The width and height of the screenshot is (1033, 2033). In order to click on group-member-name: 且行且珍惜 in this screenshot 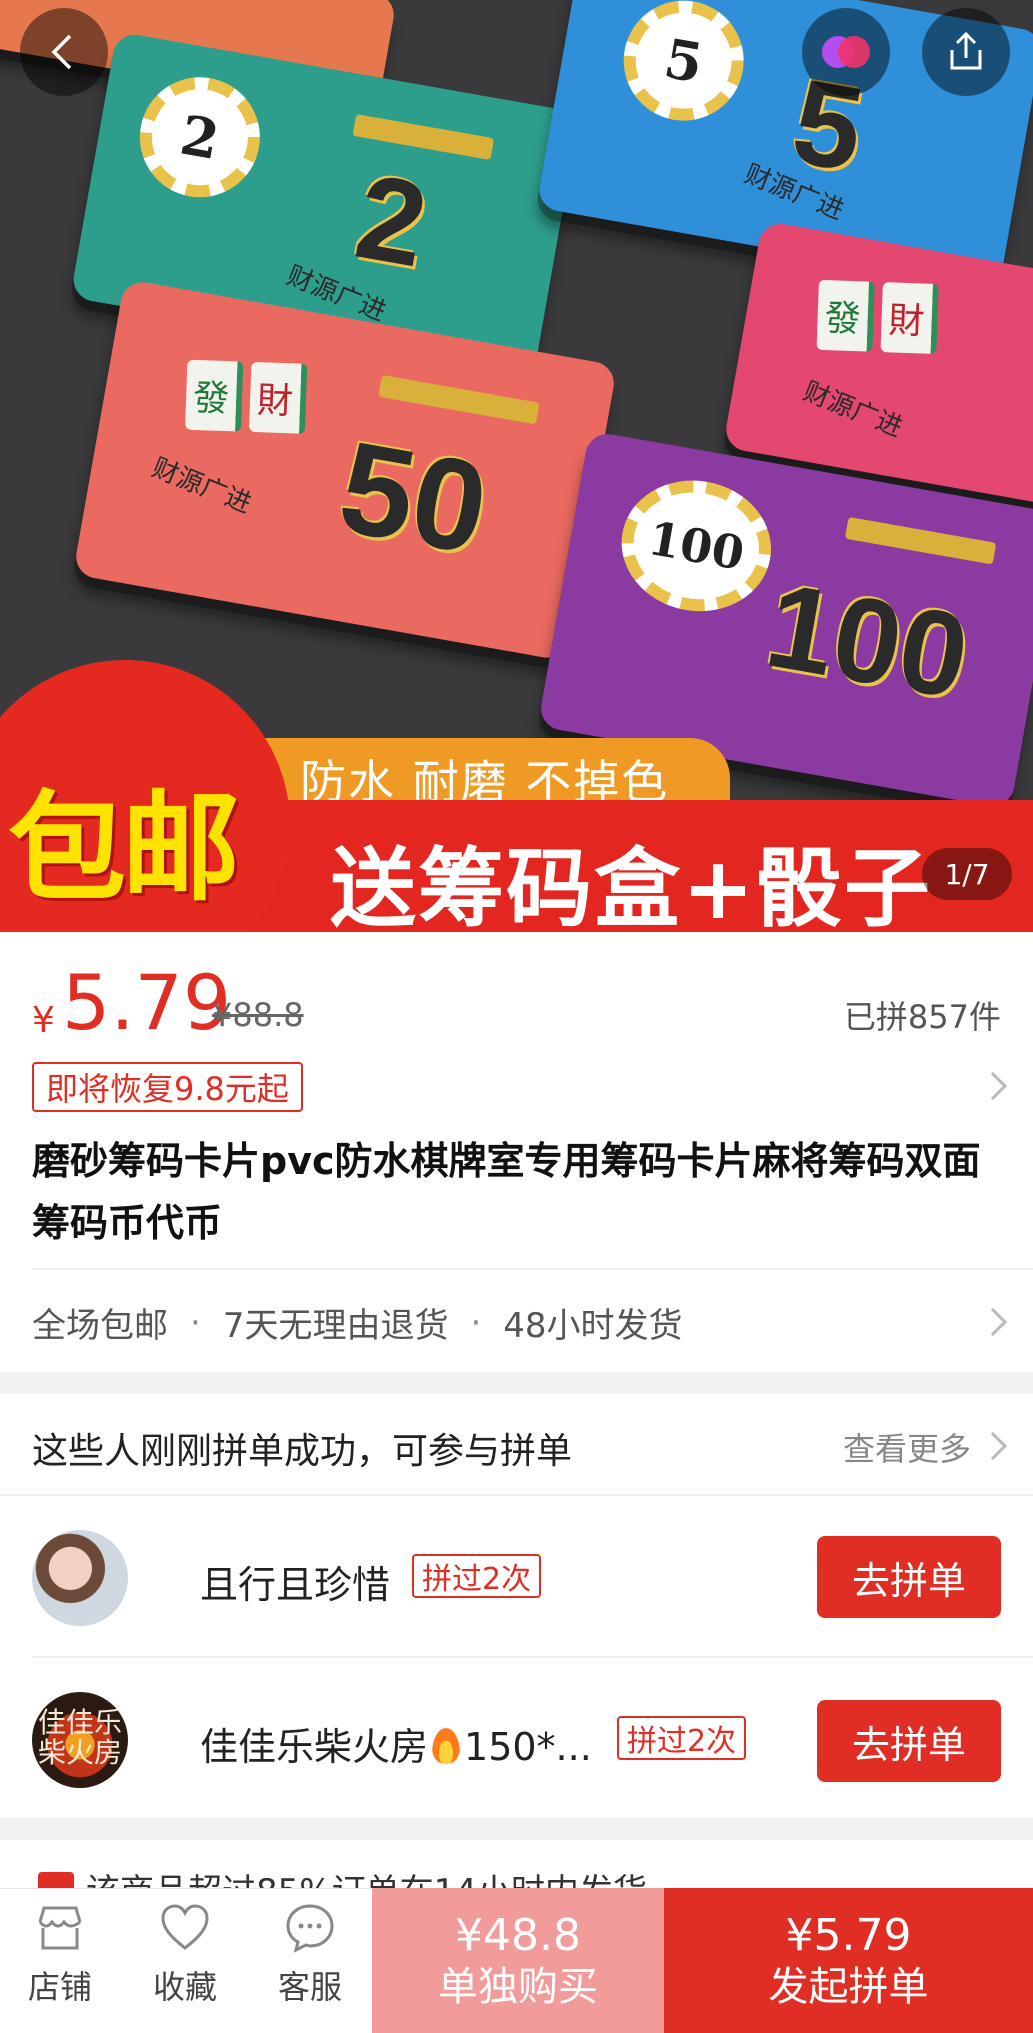, I will do `click(295, 1585)`.